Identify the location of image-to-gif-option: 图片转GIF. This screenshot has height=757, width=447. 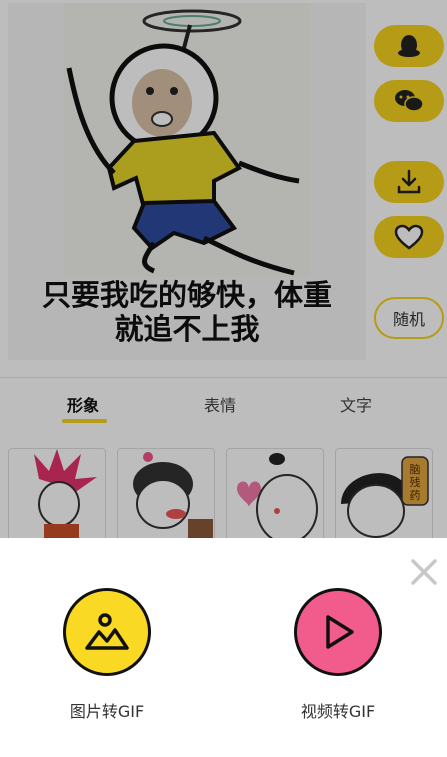
(107, 655).